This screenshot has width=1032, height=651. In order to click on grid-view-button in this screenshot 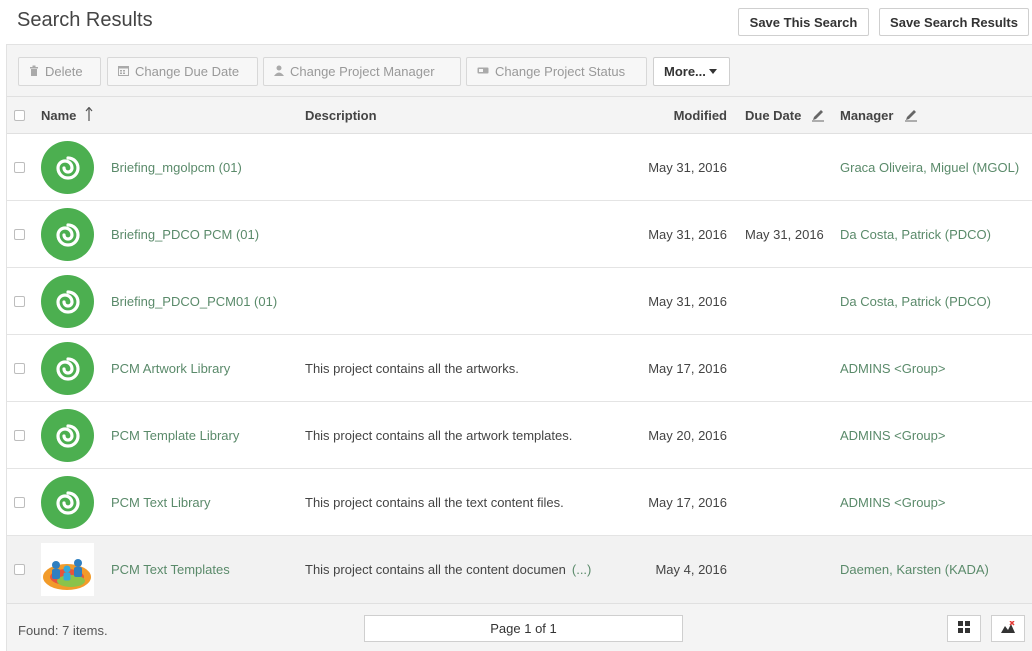, I will do `click(964, 628)`.